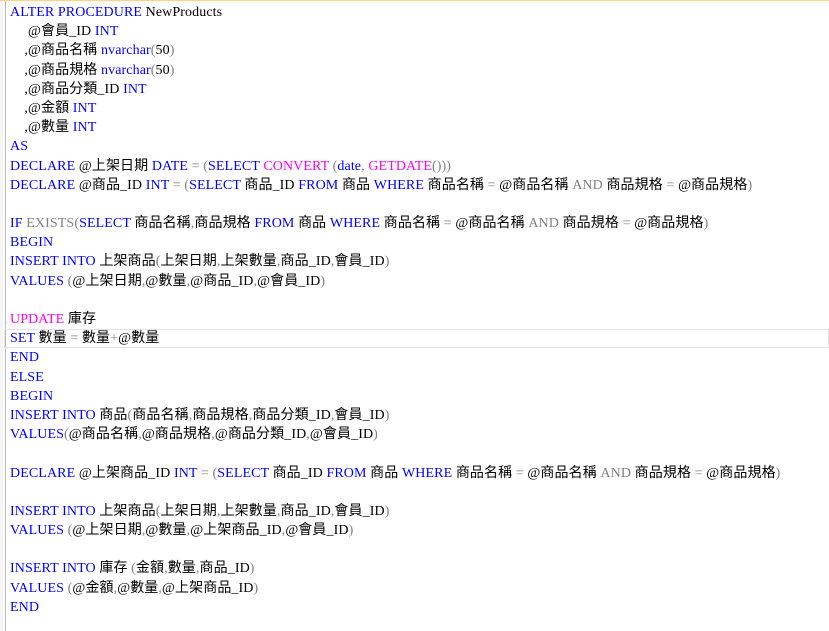 The width and height of the screenshot is (829, 631). I want to click on code-token: ,@商品分類_ID, so click(67, 89).